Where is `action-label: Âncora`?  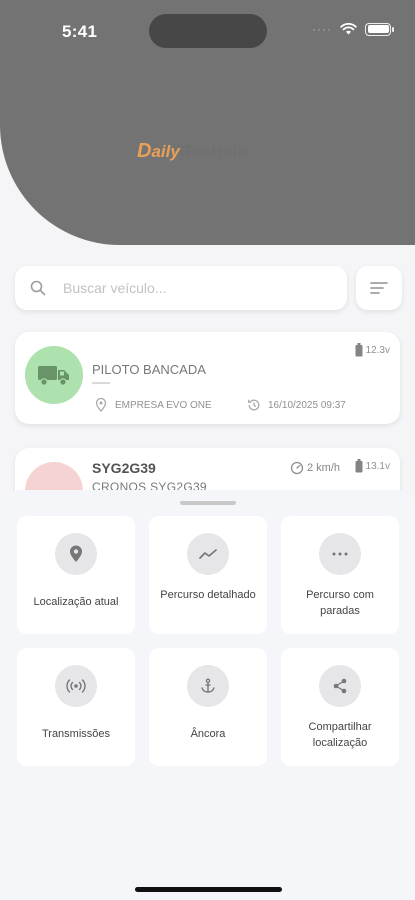
action-label: Âncora is located at coordinates (208, 734).